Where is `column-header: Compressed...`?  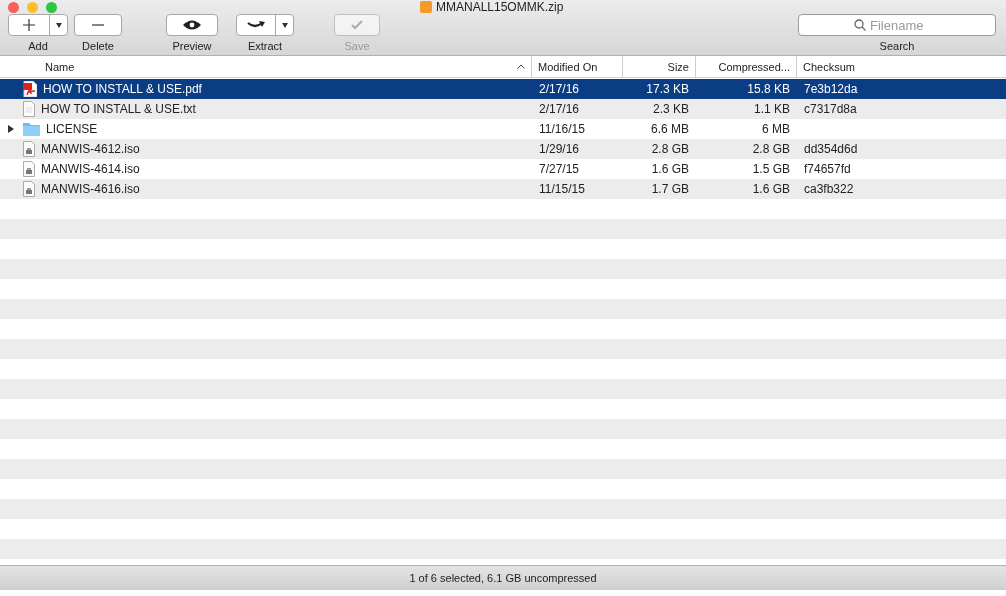 column-header: Compressed... is located at coordinates (745, 66).